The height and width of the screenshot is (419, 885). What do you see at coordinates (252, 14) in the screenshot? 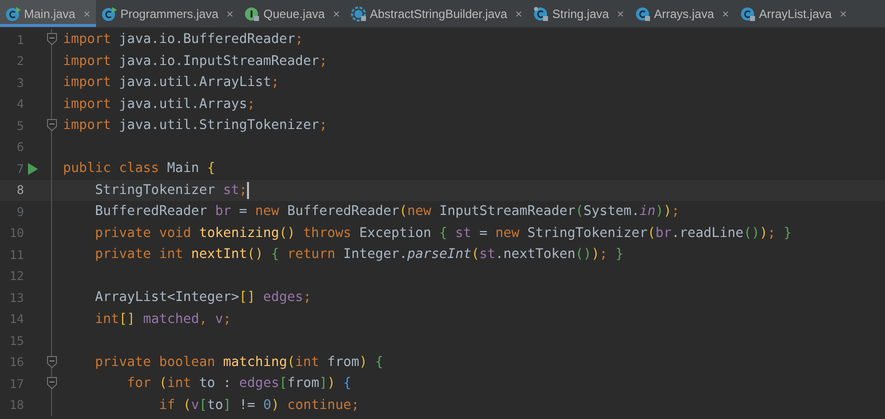
I see `interface-icon` at bounding box center [252, 14].